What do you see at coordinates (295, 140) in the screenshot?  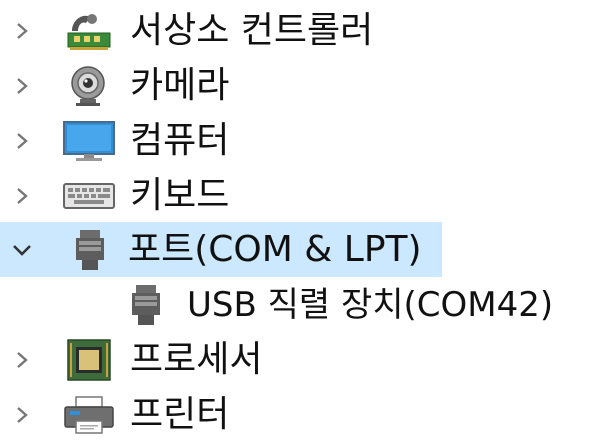 I see `tree-item-computer: 컴퓨터` at bounding box center [295, 140].